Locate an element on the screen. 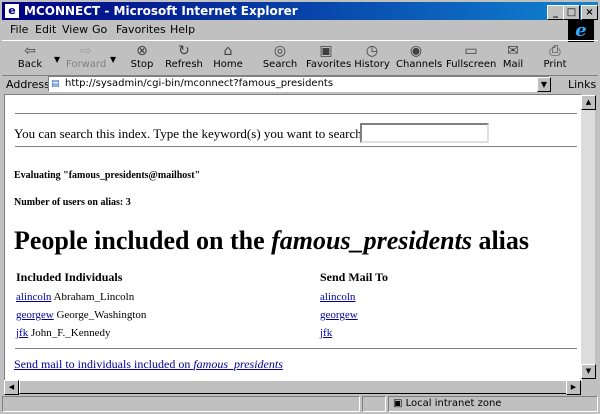 The width and height of the screenshot is (600, 414). list-item: jfk John_F._Kennedy is located at coordinates (63, 333).